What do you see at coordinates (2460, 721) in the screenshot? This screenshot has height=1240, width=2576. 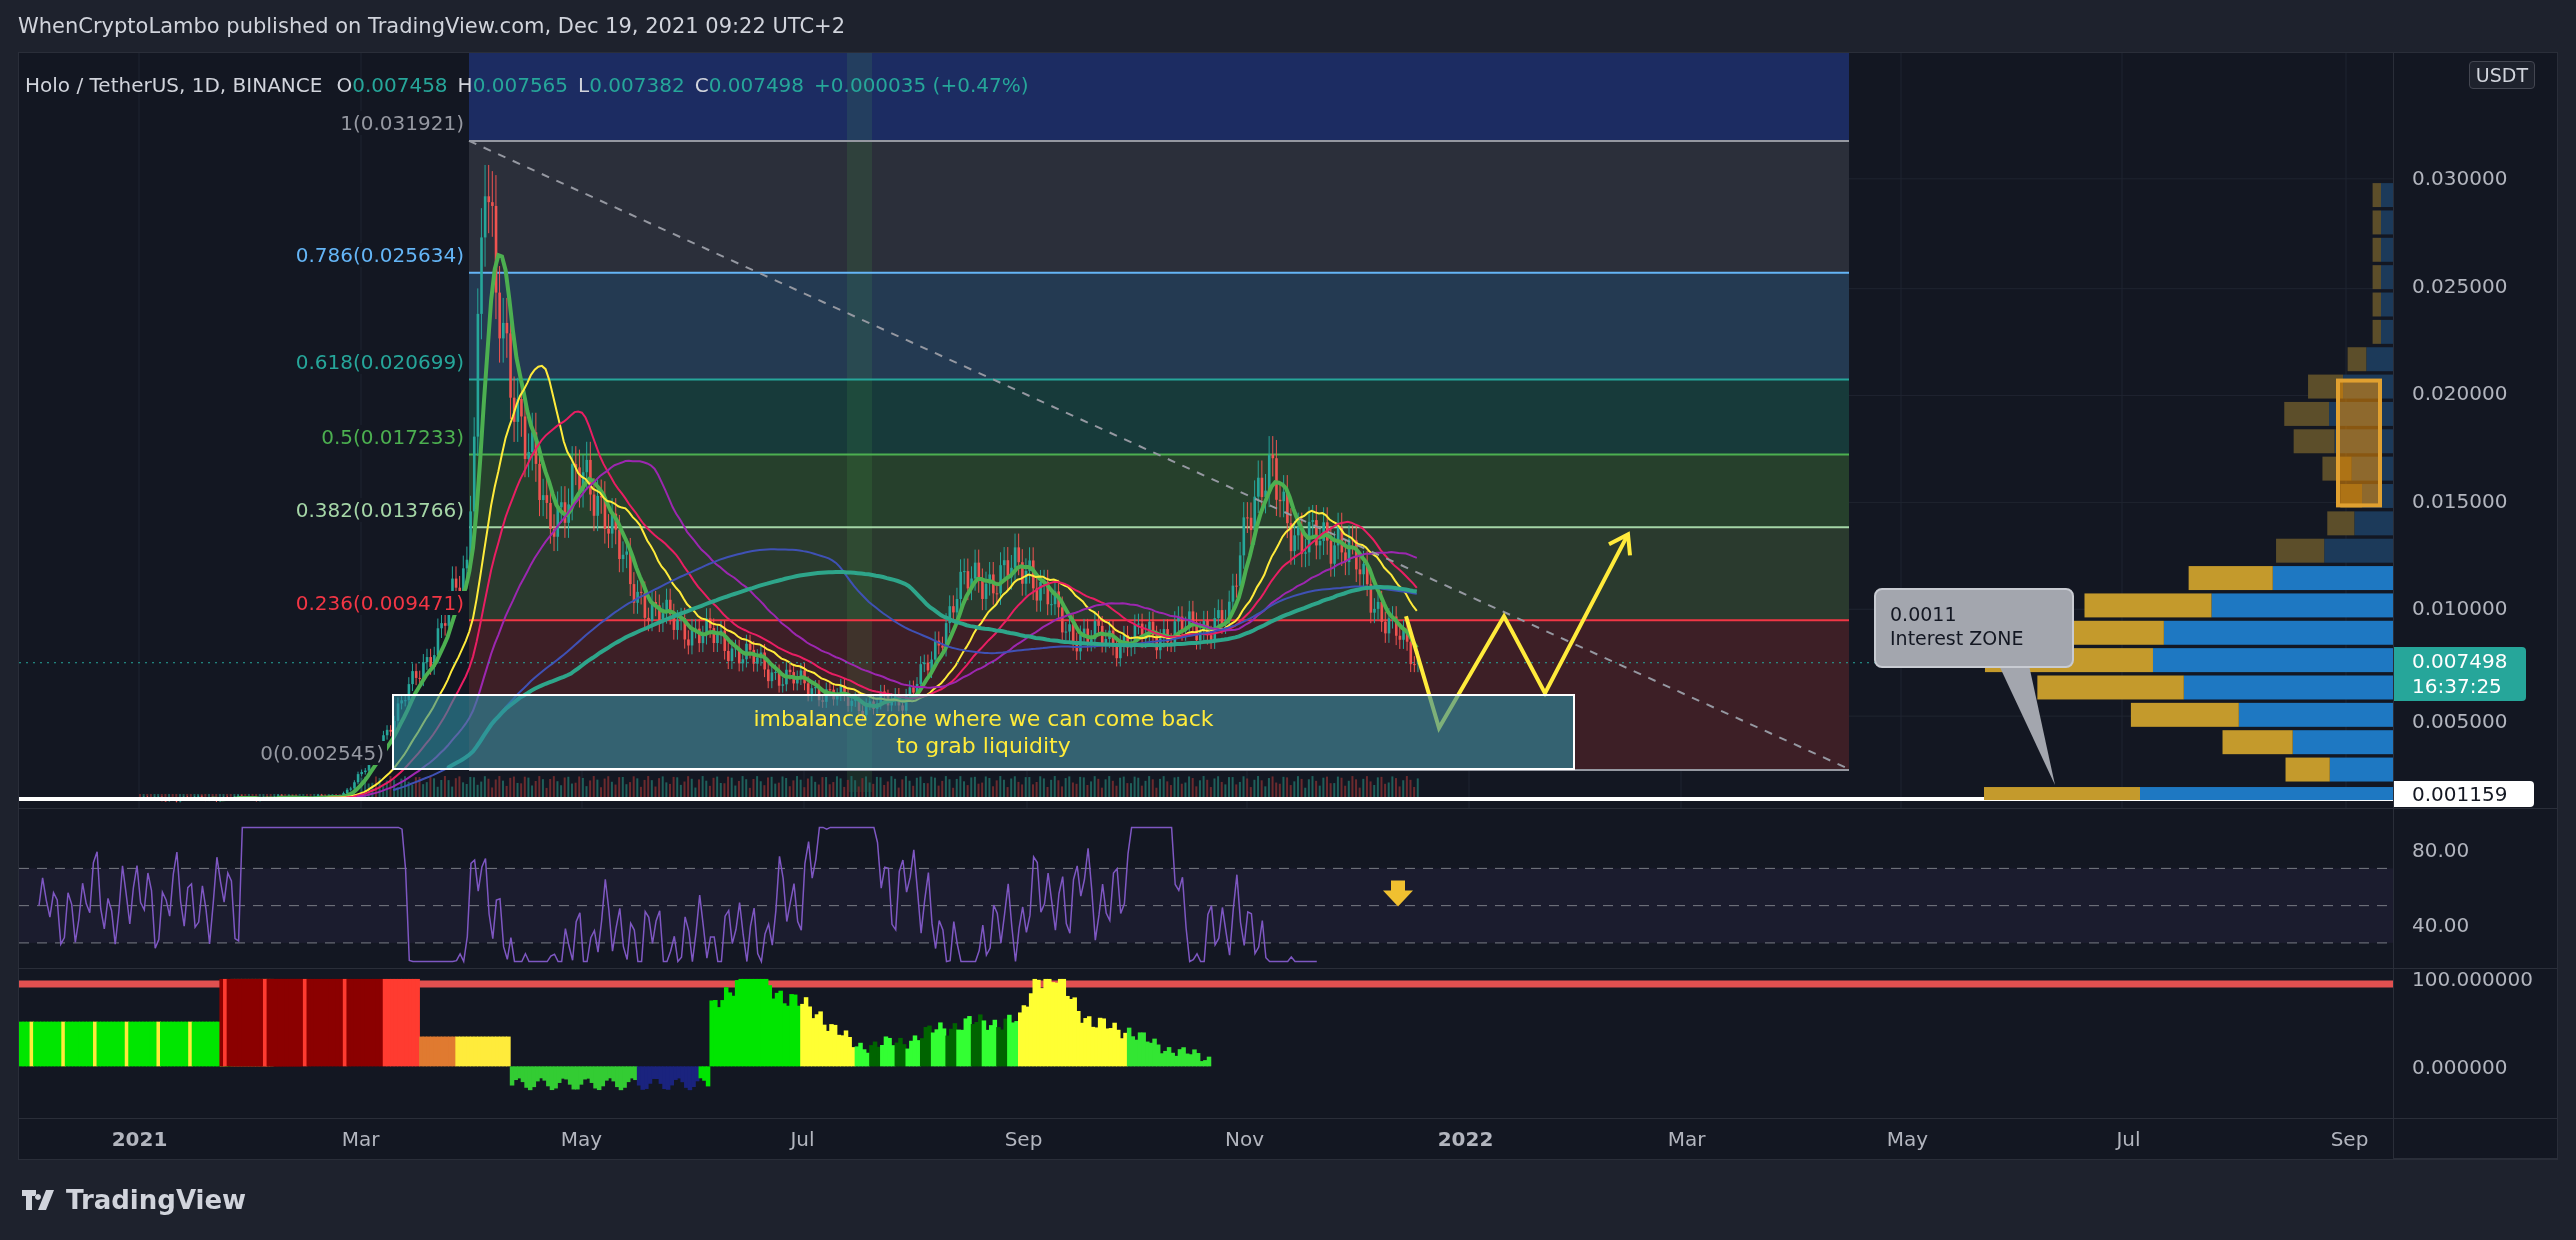 I see `price-tick: 0.005000` at bounding box center [2460, 721].